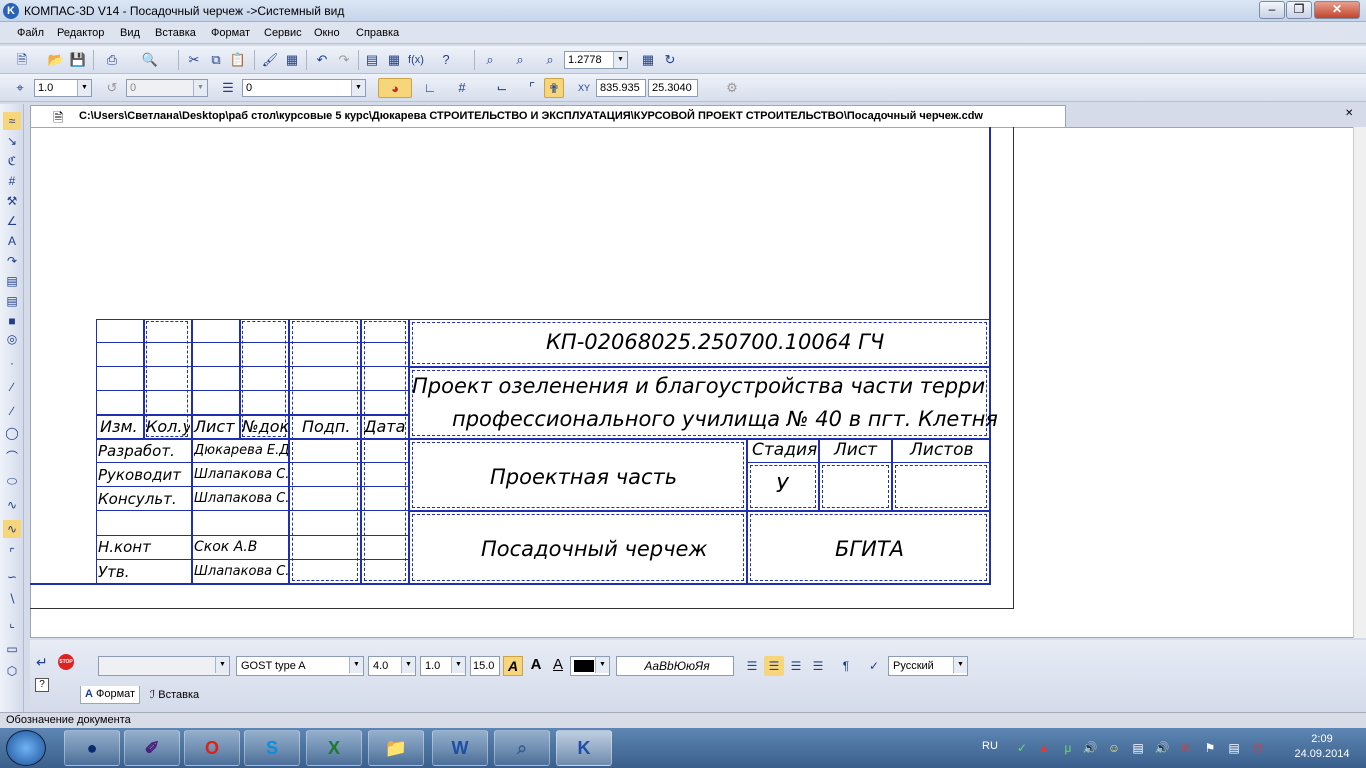 The width and height of the screenshot is (1366, 768). I want to click on close-button: ✕, so click(1337, 10).